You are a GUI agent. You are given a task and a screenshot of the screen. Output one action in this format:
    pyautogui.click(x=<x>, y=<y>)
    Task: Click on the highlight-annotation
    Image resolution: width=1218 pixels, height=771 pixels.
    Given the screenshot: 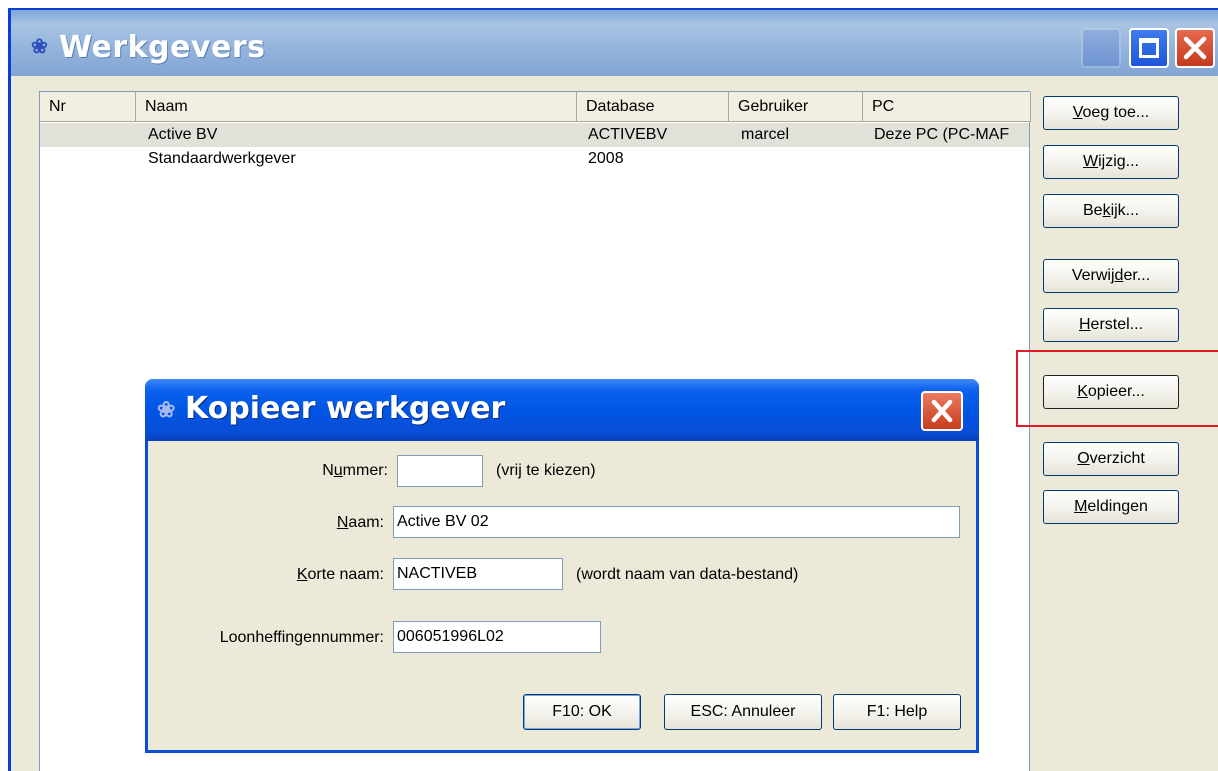 What is the action you would take?
    pyautogui.click(x=1117, y=388)
    